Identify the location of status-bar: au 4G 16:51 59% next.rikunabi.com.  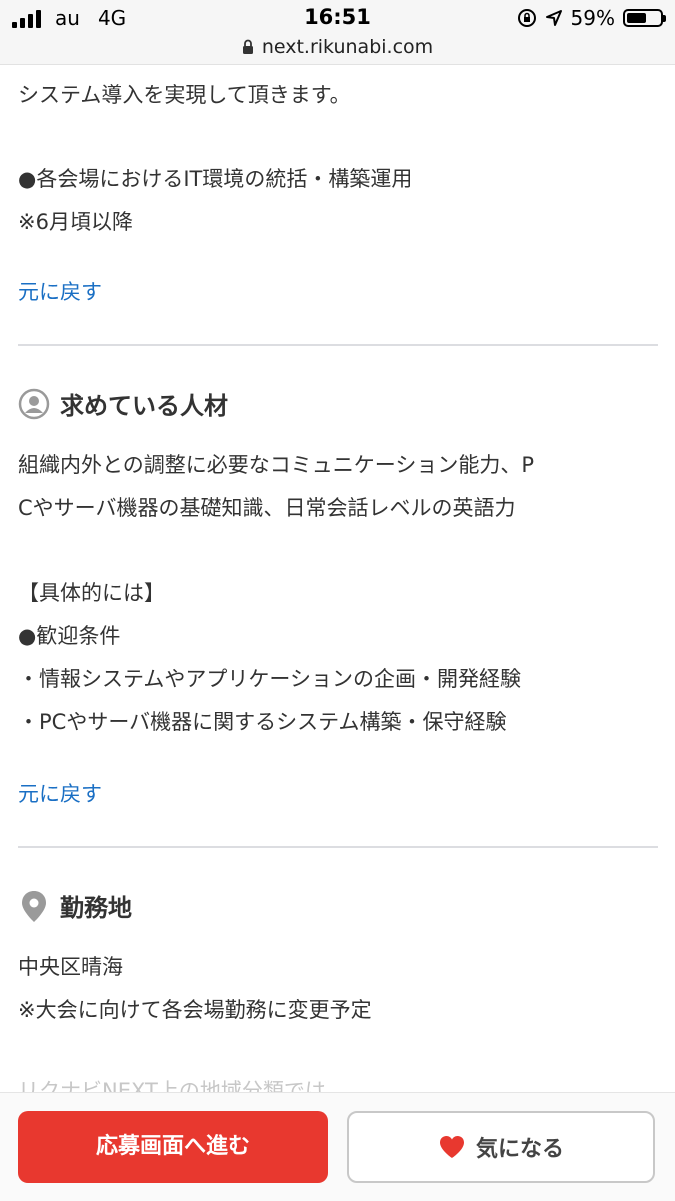
(337, 32).